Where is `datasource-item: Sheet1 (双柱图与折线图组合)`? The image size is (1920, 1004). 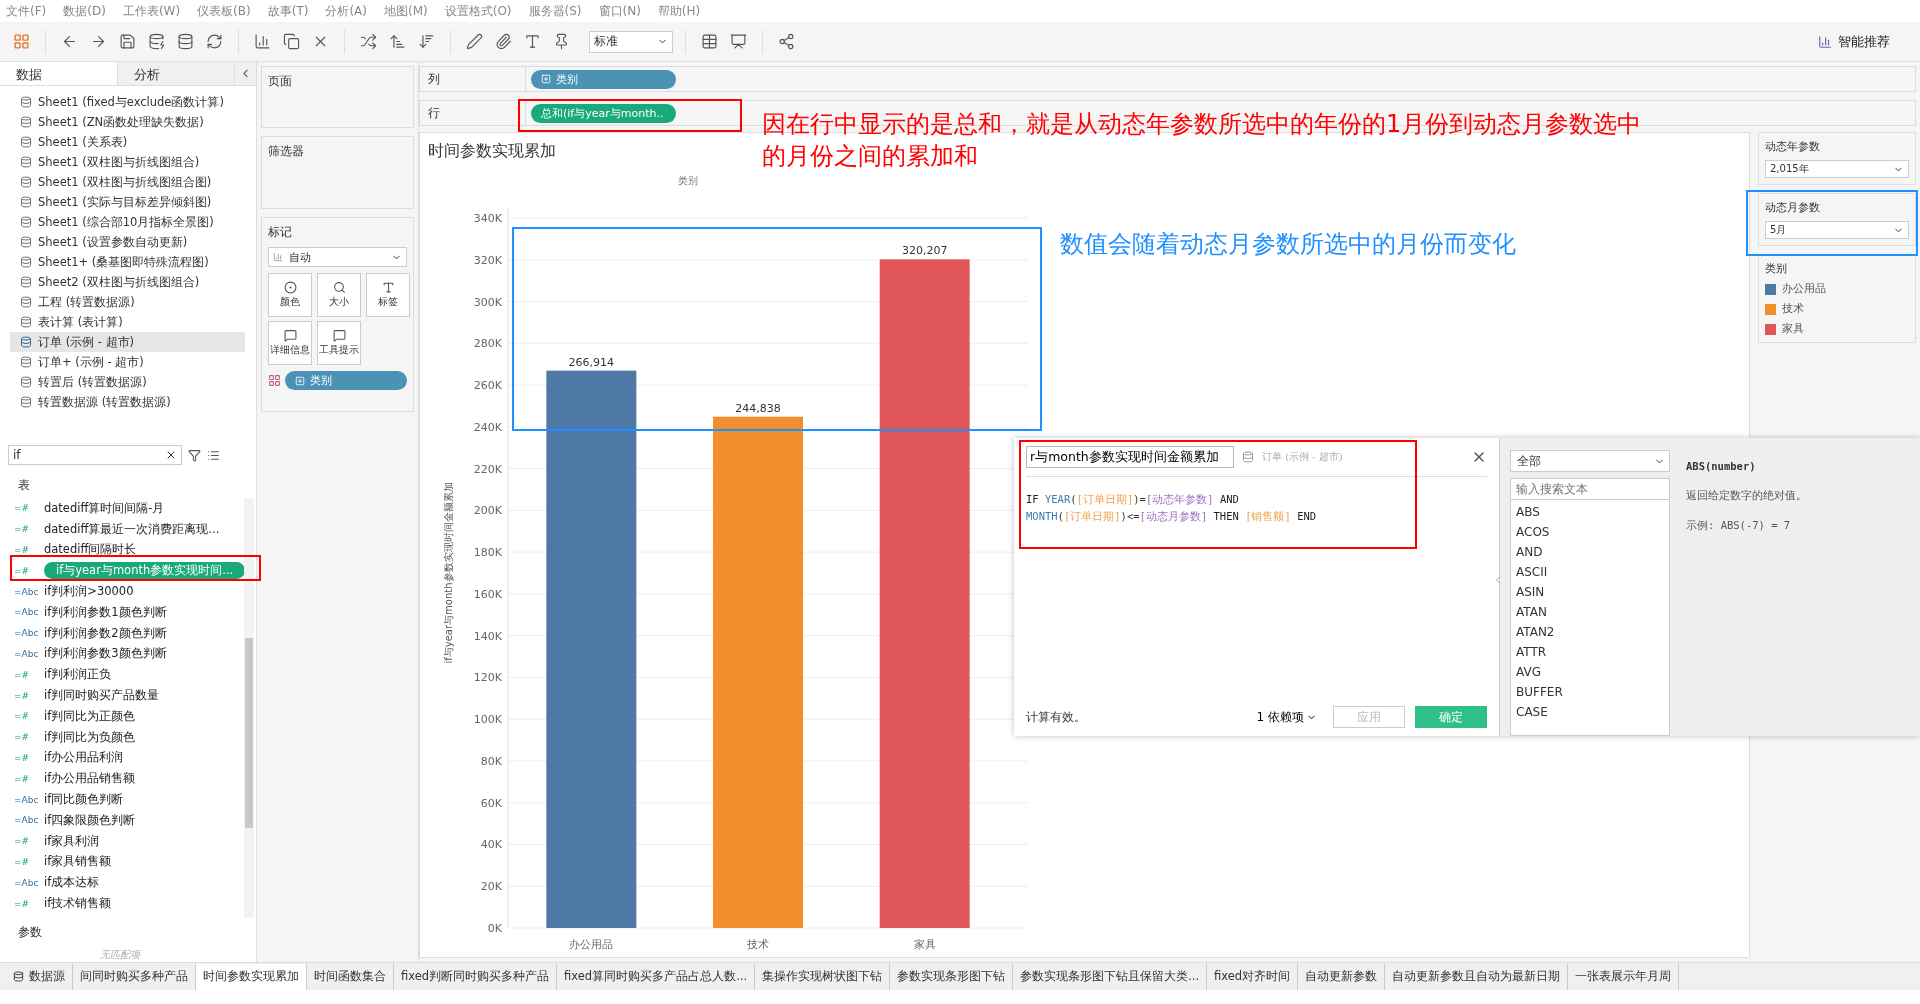
datasource-item: Sheet1 (双柱图与折线图组合) is located at coordinates (127, 162).